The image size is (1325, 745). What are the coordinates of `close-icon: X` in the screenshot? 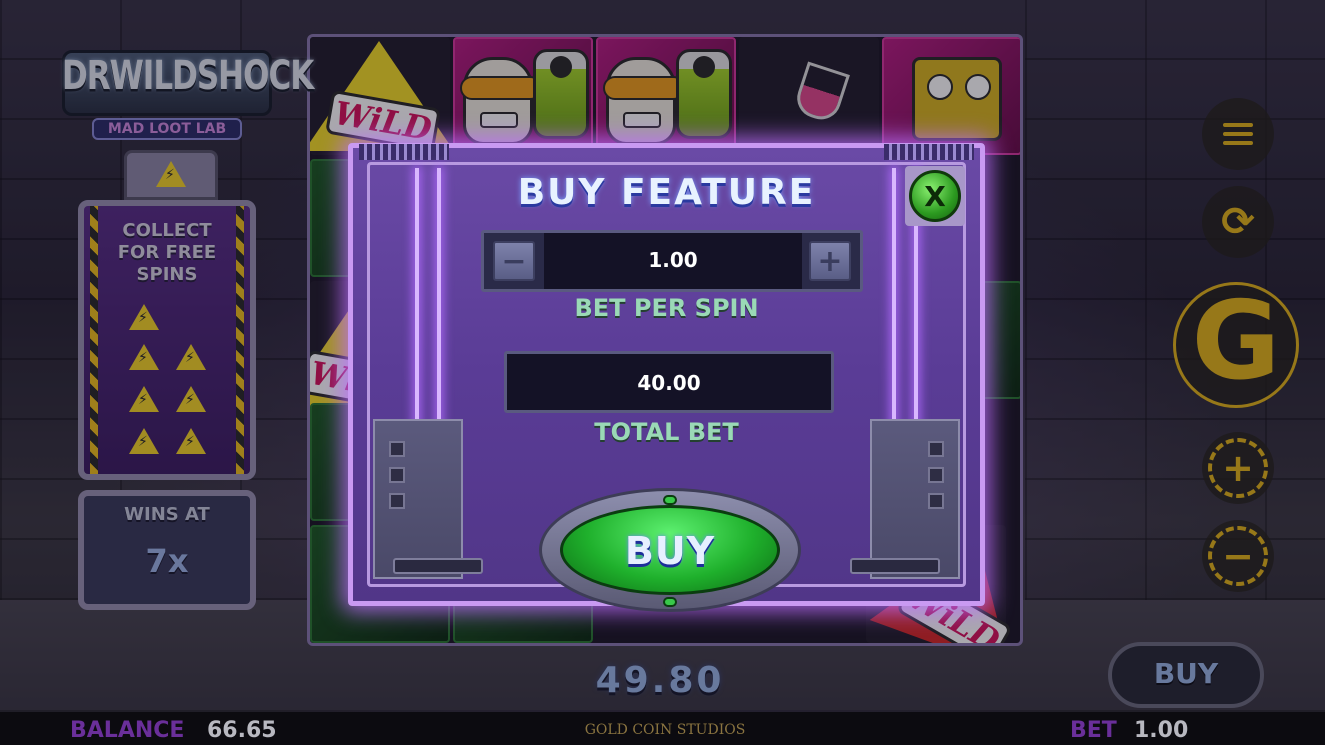 It's located at (935, 196).